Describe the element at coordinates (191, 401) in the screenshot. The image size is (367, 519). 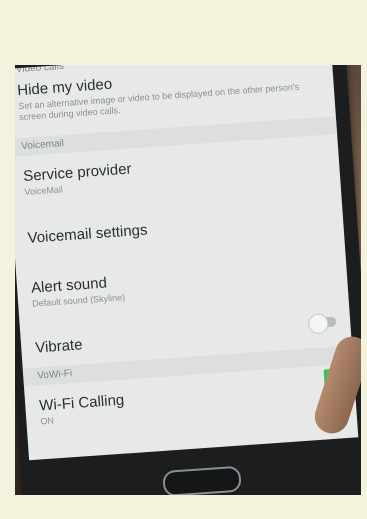
I see `setting-wifi-calling: Wi-Fi Calling ON` at that location.